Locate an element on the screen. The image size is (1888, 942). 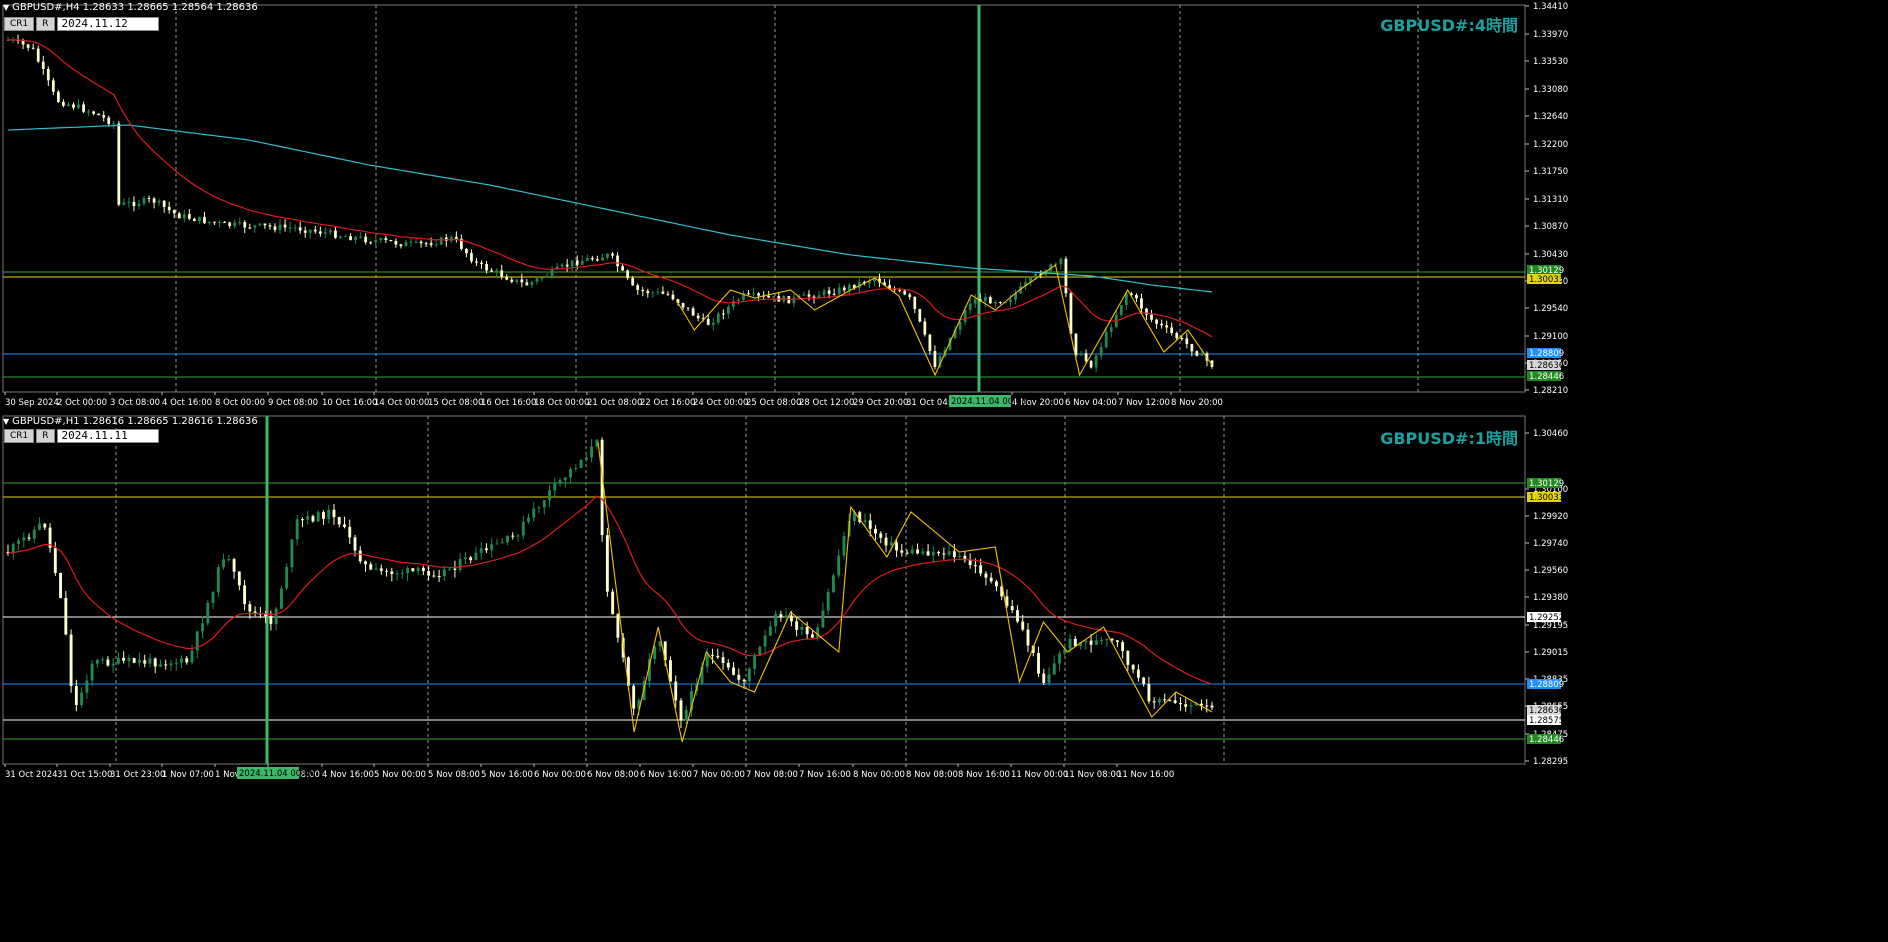
x-axis-tick-label: 5 Nov 08:00 is located at coordinates (454, 775).